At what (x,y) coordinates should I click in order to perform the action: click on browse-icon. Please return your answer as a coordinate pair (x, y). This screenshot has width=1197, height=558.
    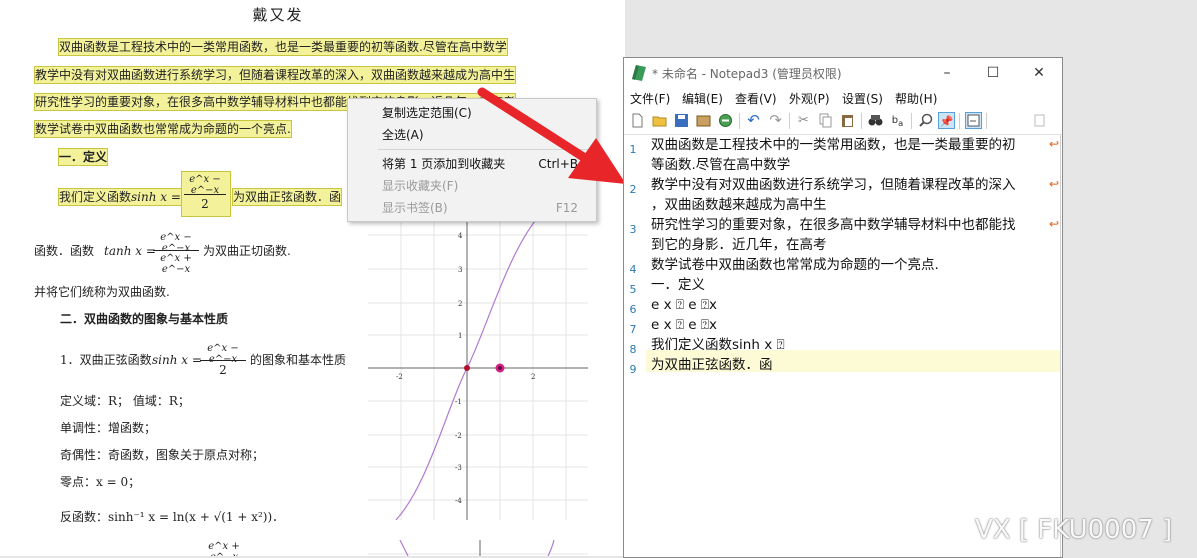
    Looking at the image, I should click on (725, 120).